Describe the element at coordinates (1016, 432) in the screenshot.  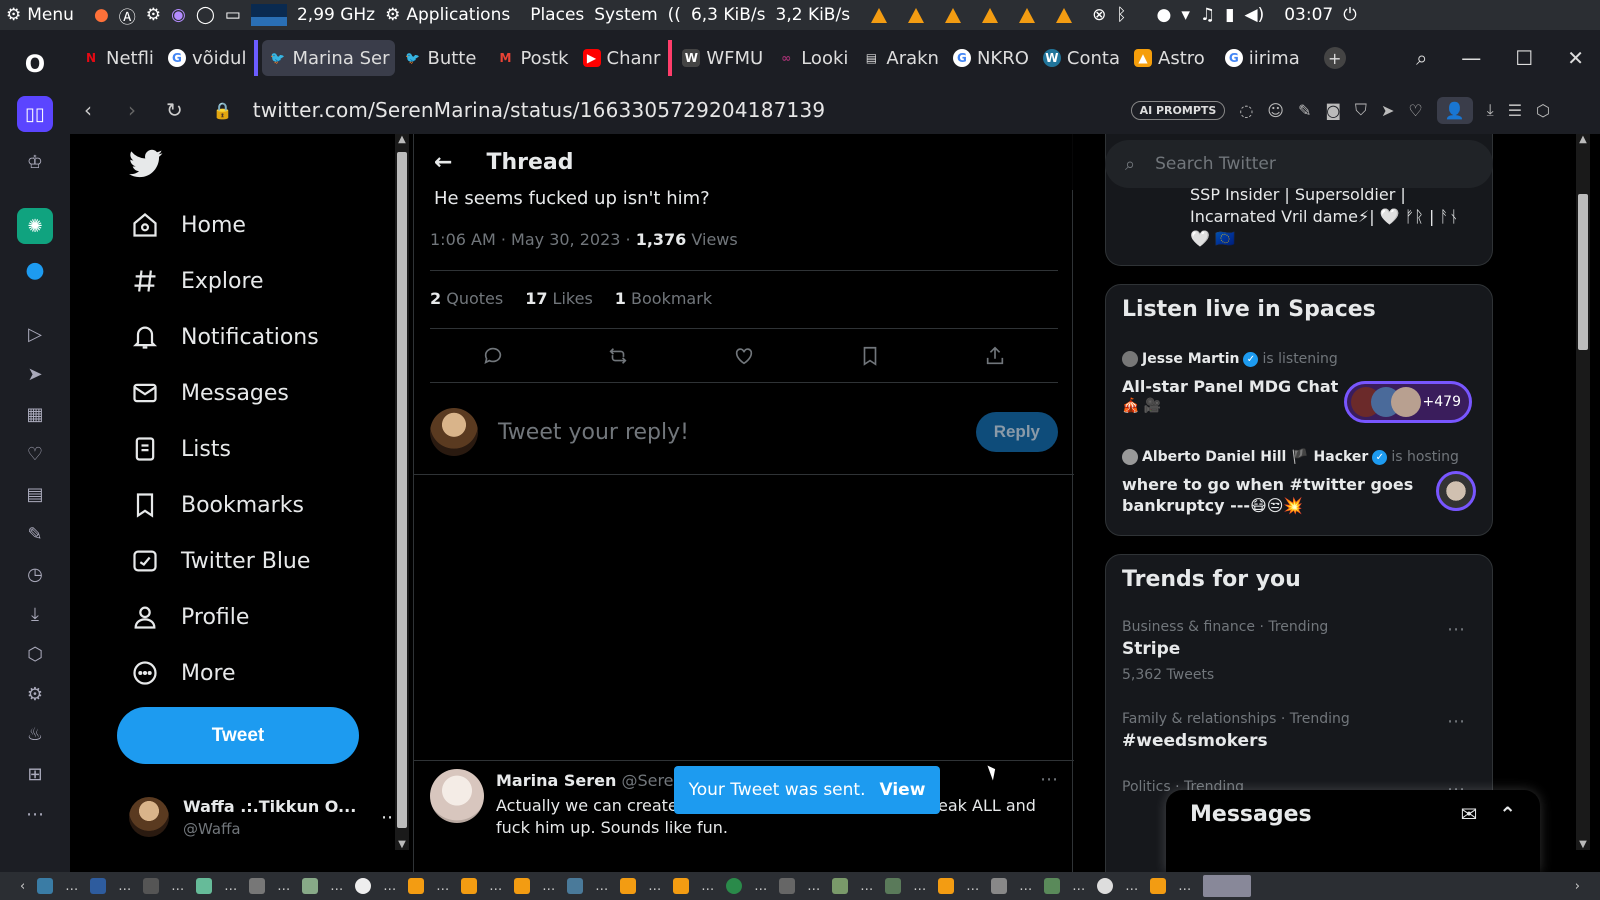
I see `reply-button: Reply` at that location.